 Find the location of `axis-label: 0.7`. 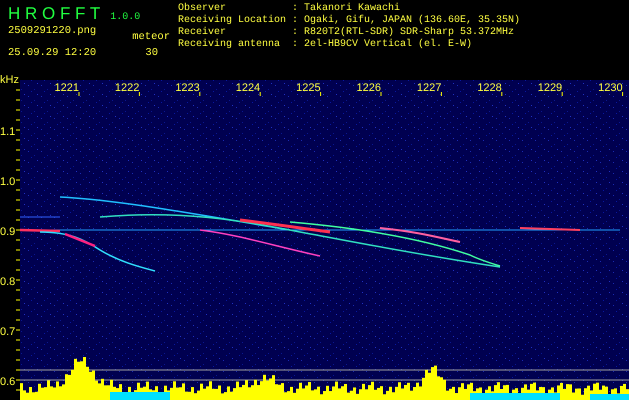

axis-label: 0.7 is located at coordinates (8, 332).